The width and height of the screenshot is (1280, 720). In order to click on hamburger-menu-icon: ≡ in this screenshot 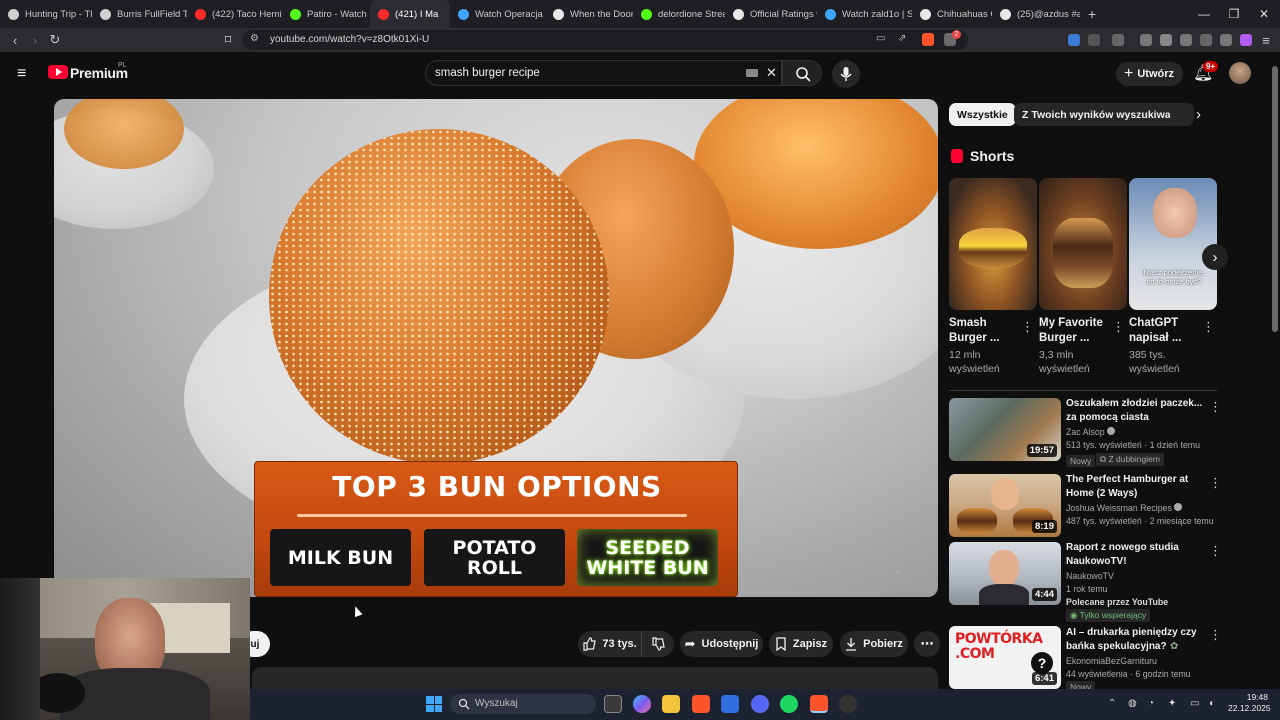, I will do `click(21, 74)`.